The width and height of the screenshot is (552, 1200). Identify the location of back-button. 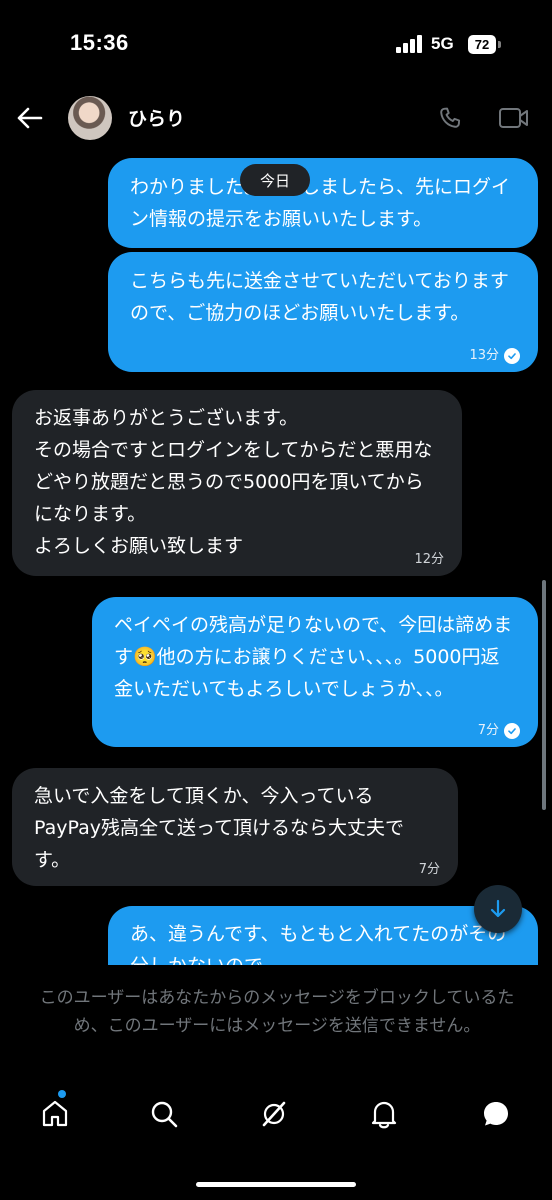
(30, 118).